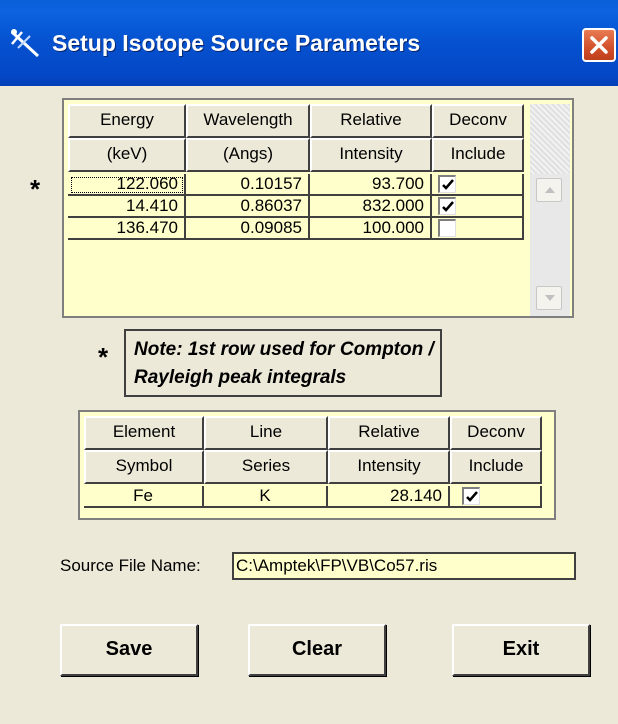 This screenshot has width=618, height=724. I want to click on energy-cell: 14.410, so click(127, 207).